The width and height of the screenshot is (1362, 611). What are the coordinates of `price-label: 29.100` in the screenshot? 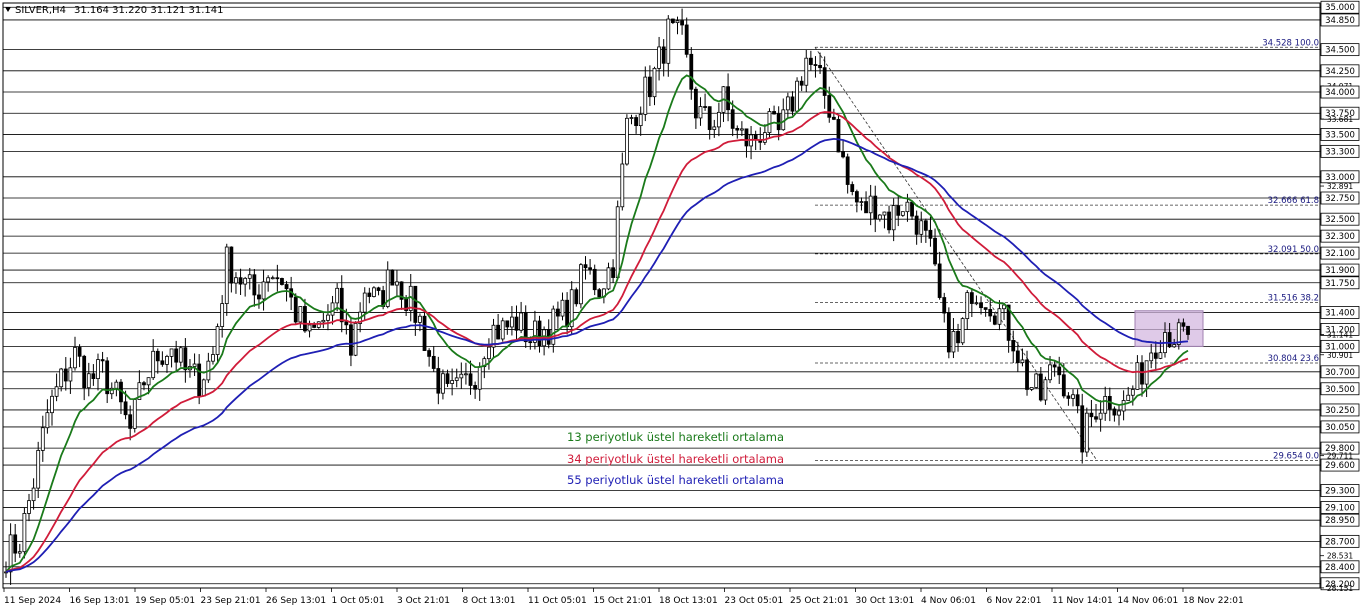 It's located at (1340, 508).